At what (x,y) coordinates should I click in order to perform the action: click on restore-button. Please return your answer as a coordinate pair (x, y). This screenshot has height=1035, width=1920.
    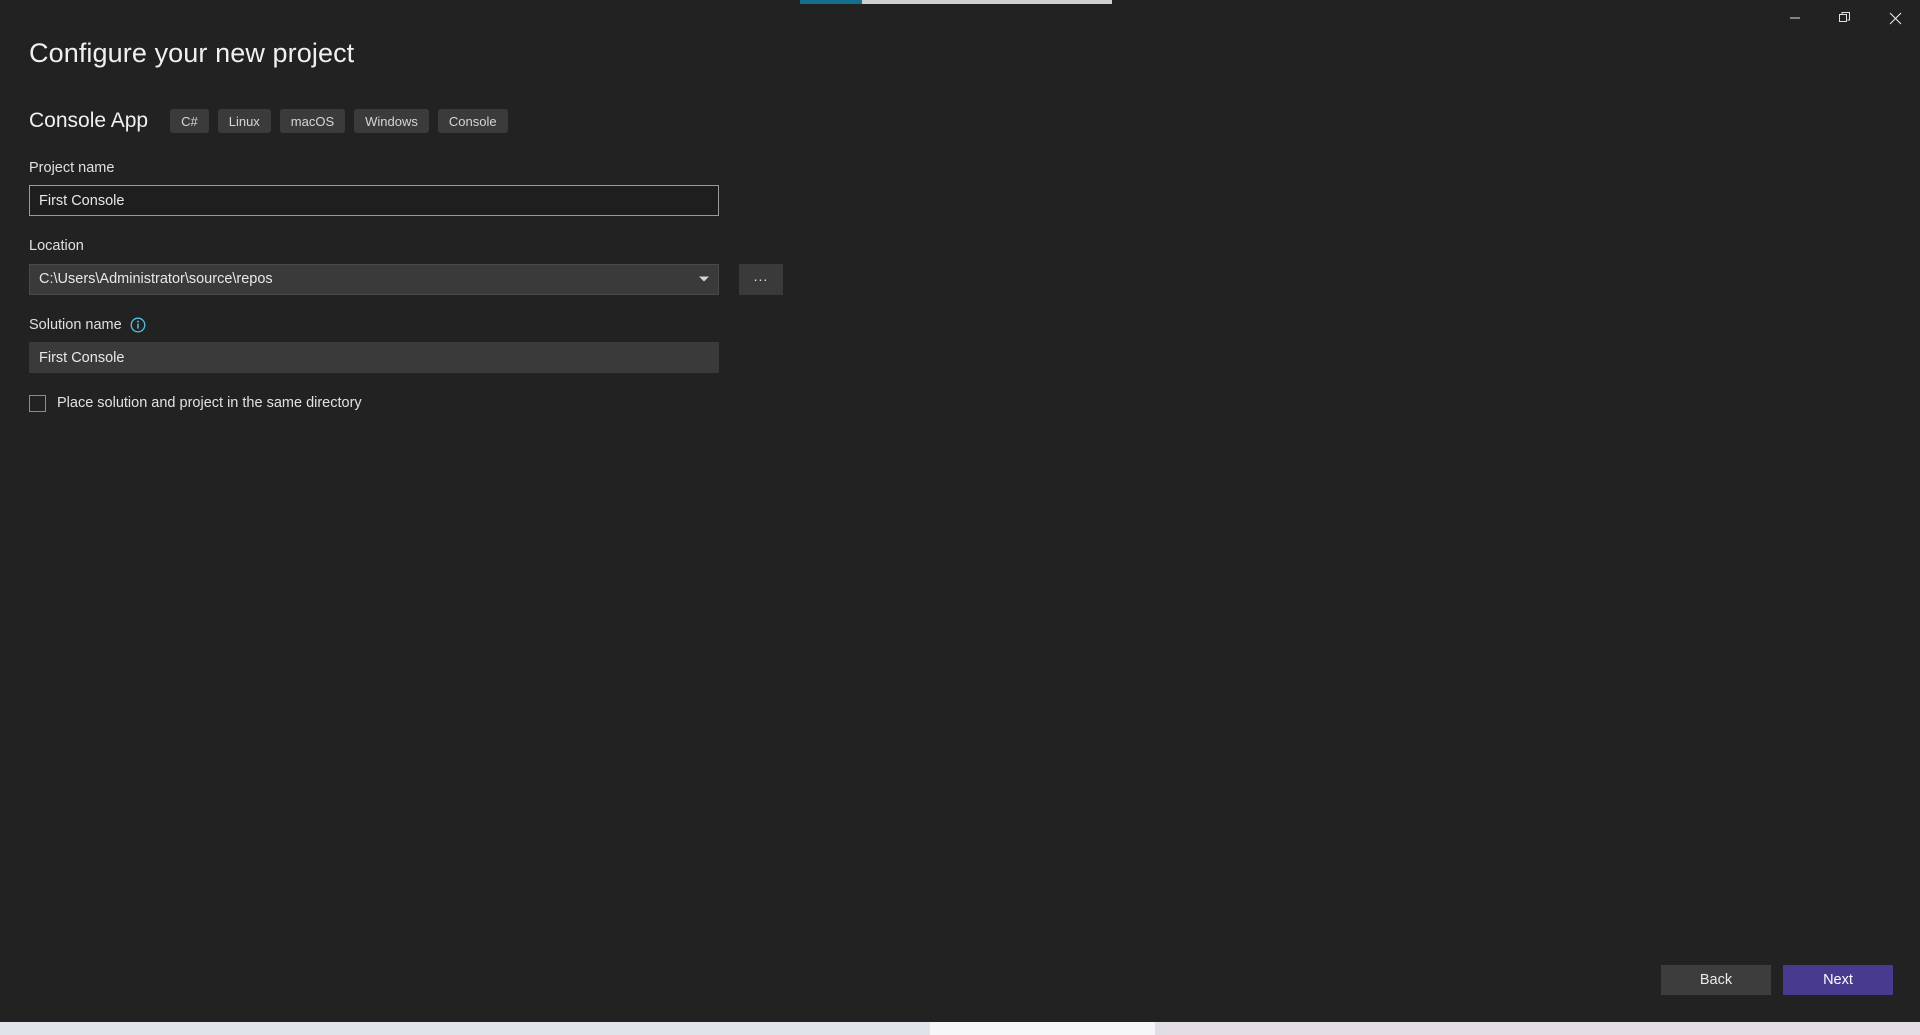
    Looking at the image, I should click on (1845, 18).